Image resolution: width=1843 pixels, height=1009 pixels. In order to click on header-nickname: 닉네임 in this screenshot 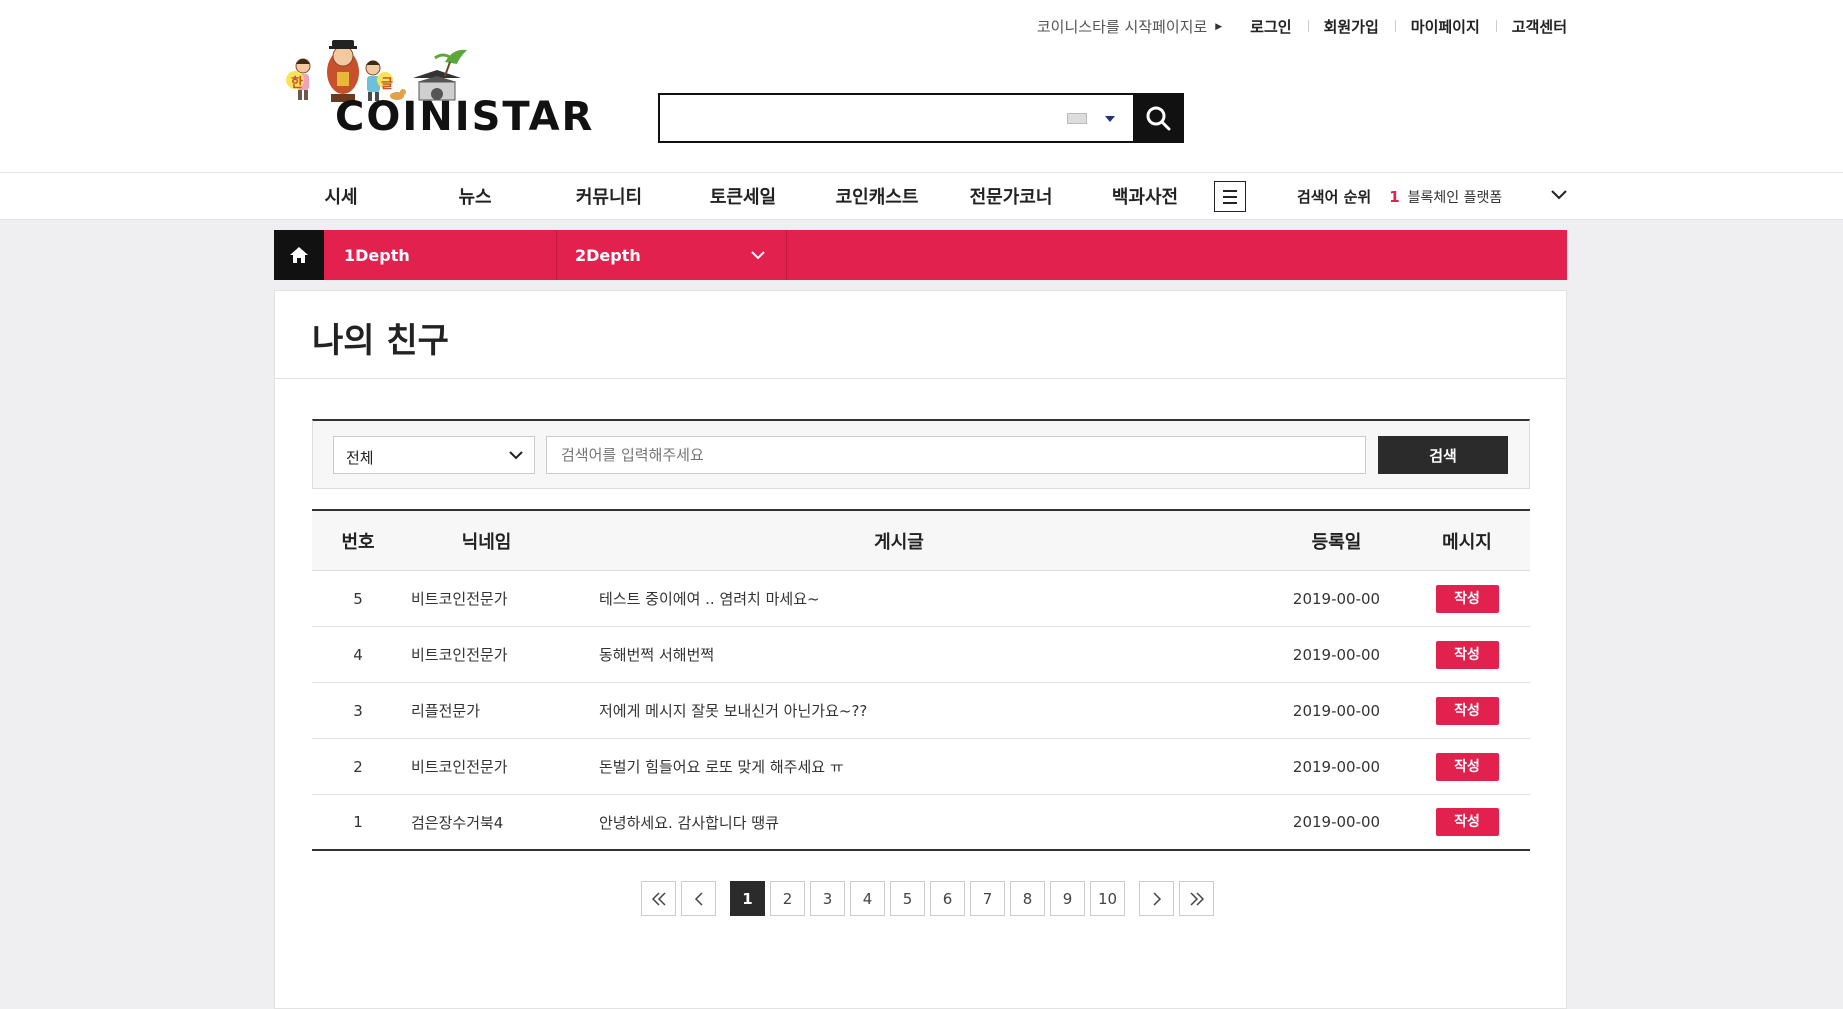, I will do `click(486, 542)`.